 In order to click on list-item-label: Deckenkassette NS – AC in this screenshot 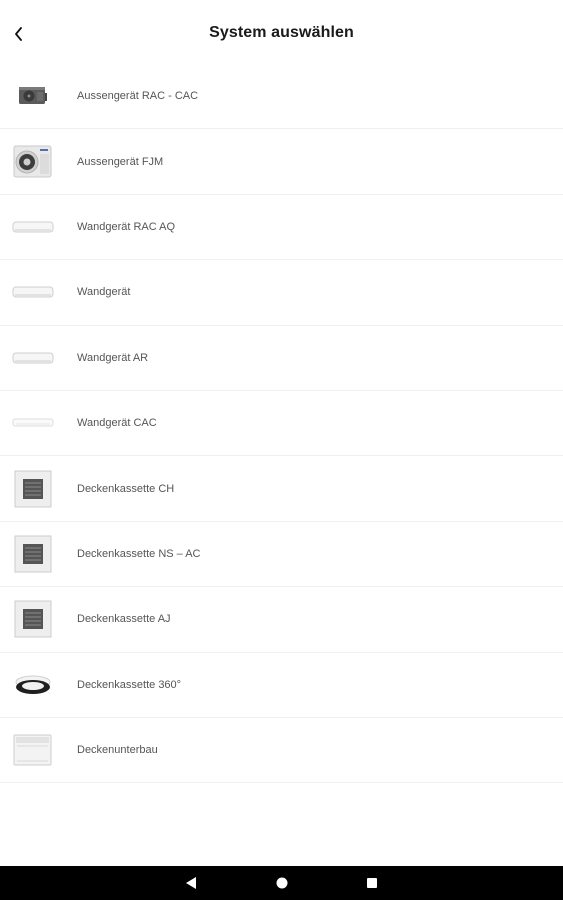, I will do `click(139, 553)`.